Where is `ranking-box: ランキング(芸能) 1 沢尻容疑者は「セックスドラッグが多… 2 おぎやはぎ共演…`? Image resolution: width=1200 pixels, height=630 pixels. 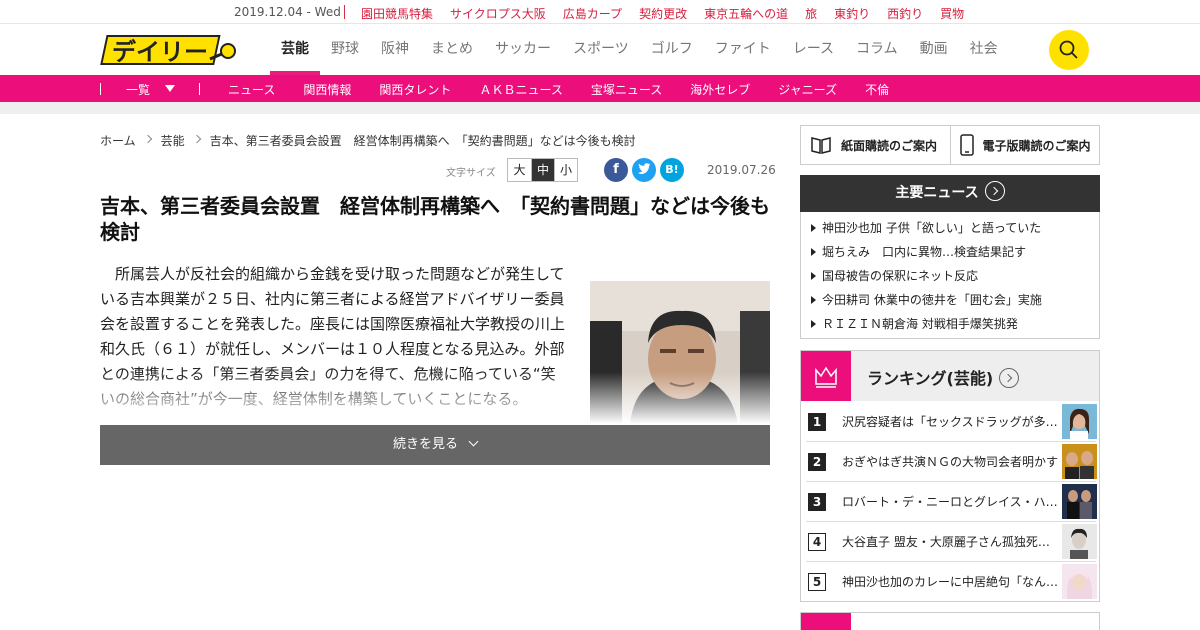
ranking-box: ランキング(芸能) 1 沢尻容疑者は「セックスドラッグが多… 2 おぎやはぎ共演… is located at coordinates (950, 476).